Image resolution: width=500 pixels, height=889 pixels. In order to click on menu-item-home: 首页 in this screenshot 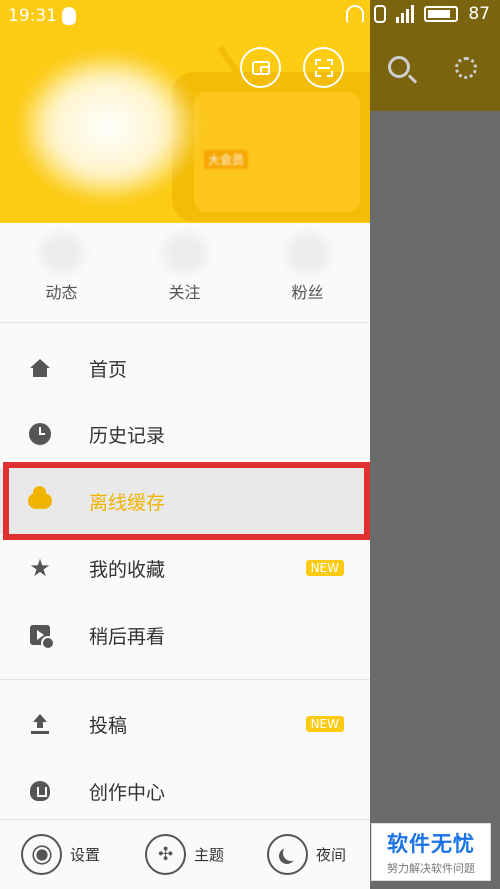, I will do `click(185, 368)`.